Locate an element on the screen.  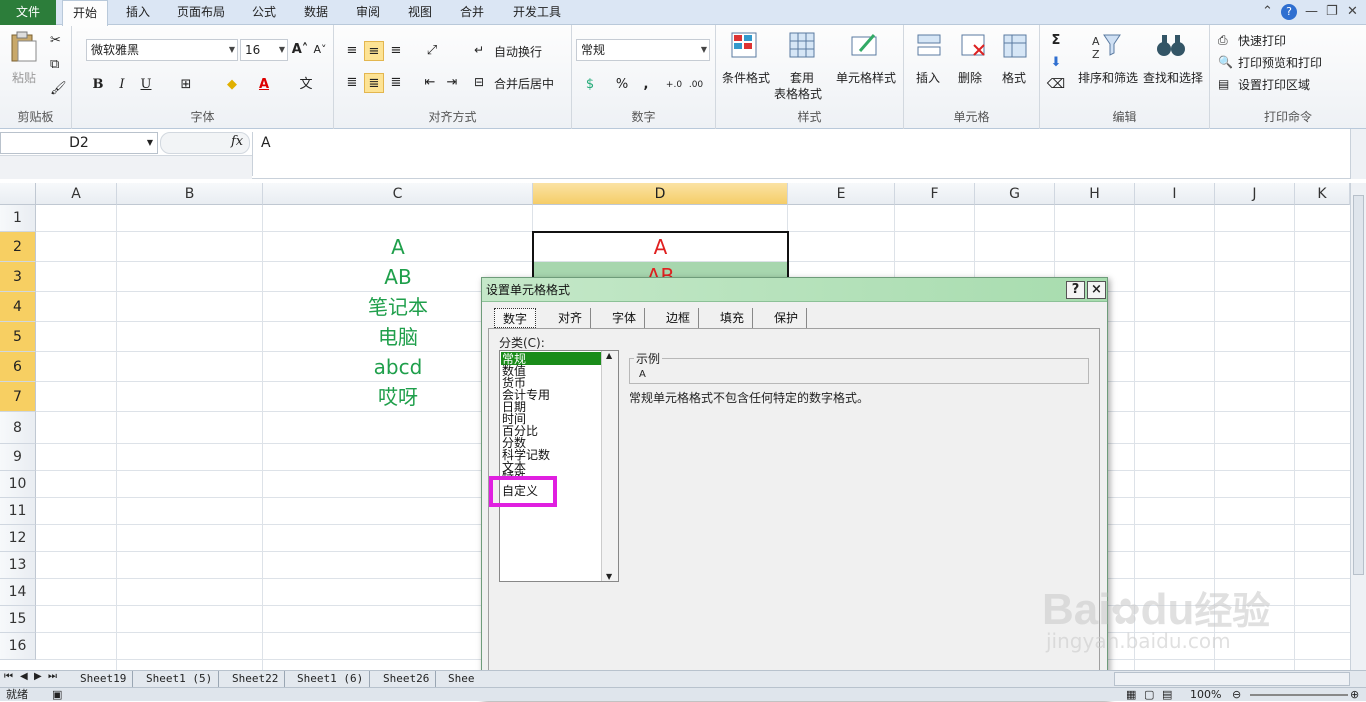
tab-file: 文件 is located at coordinates (28, 12).